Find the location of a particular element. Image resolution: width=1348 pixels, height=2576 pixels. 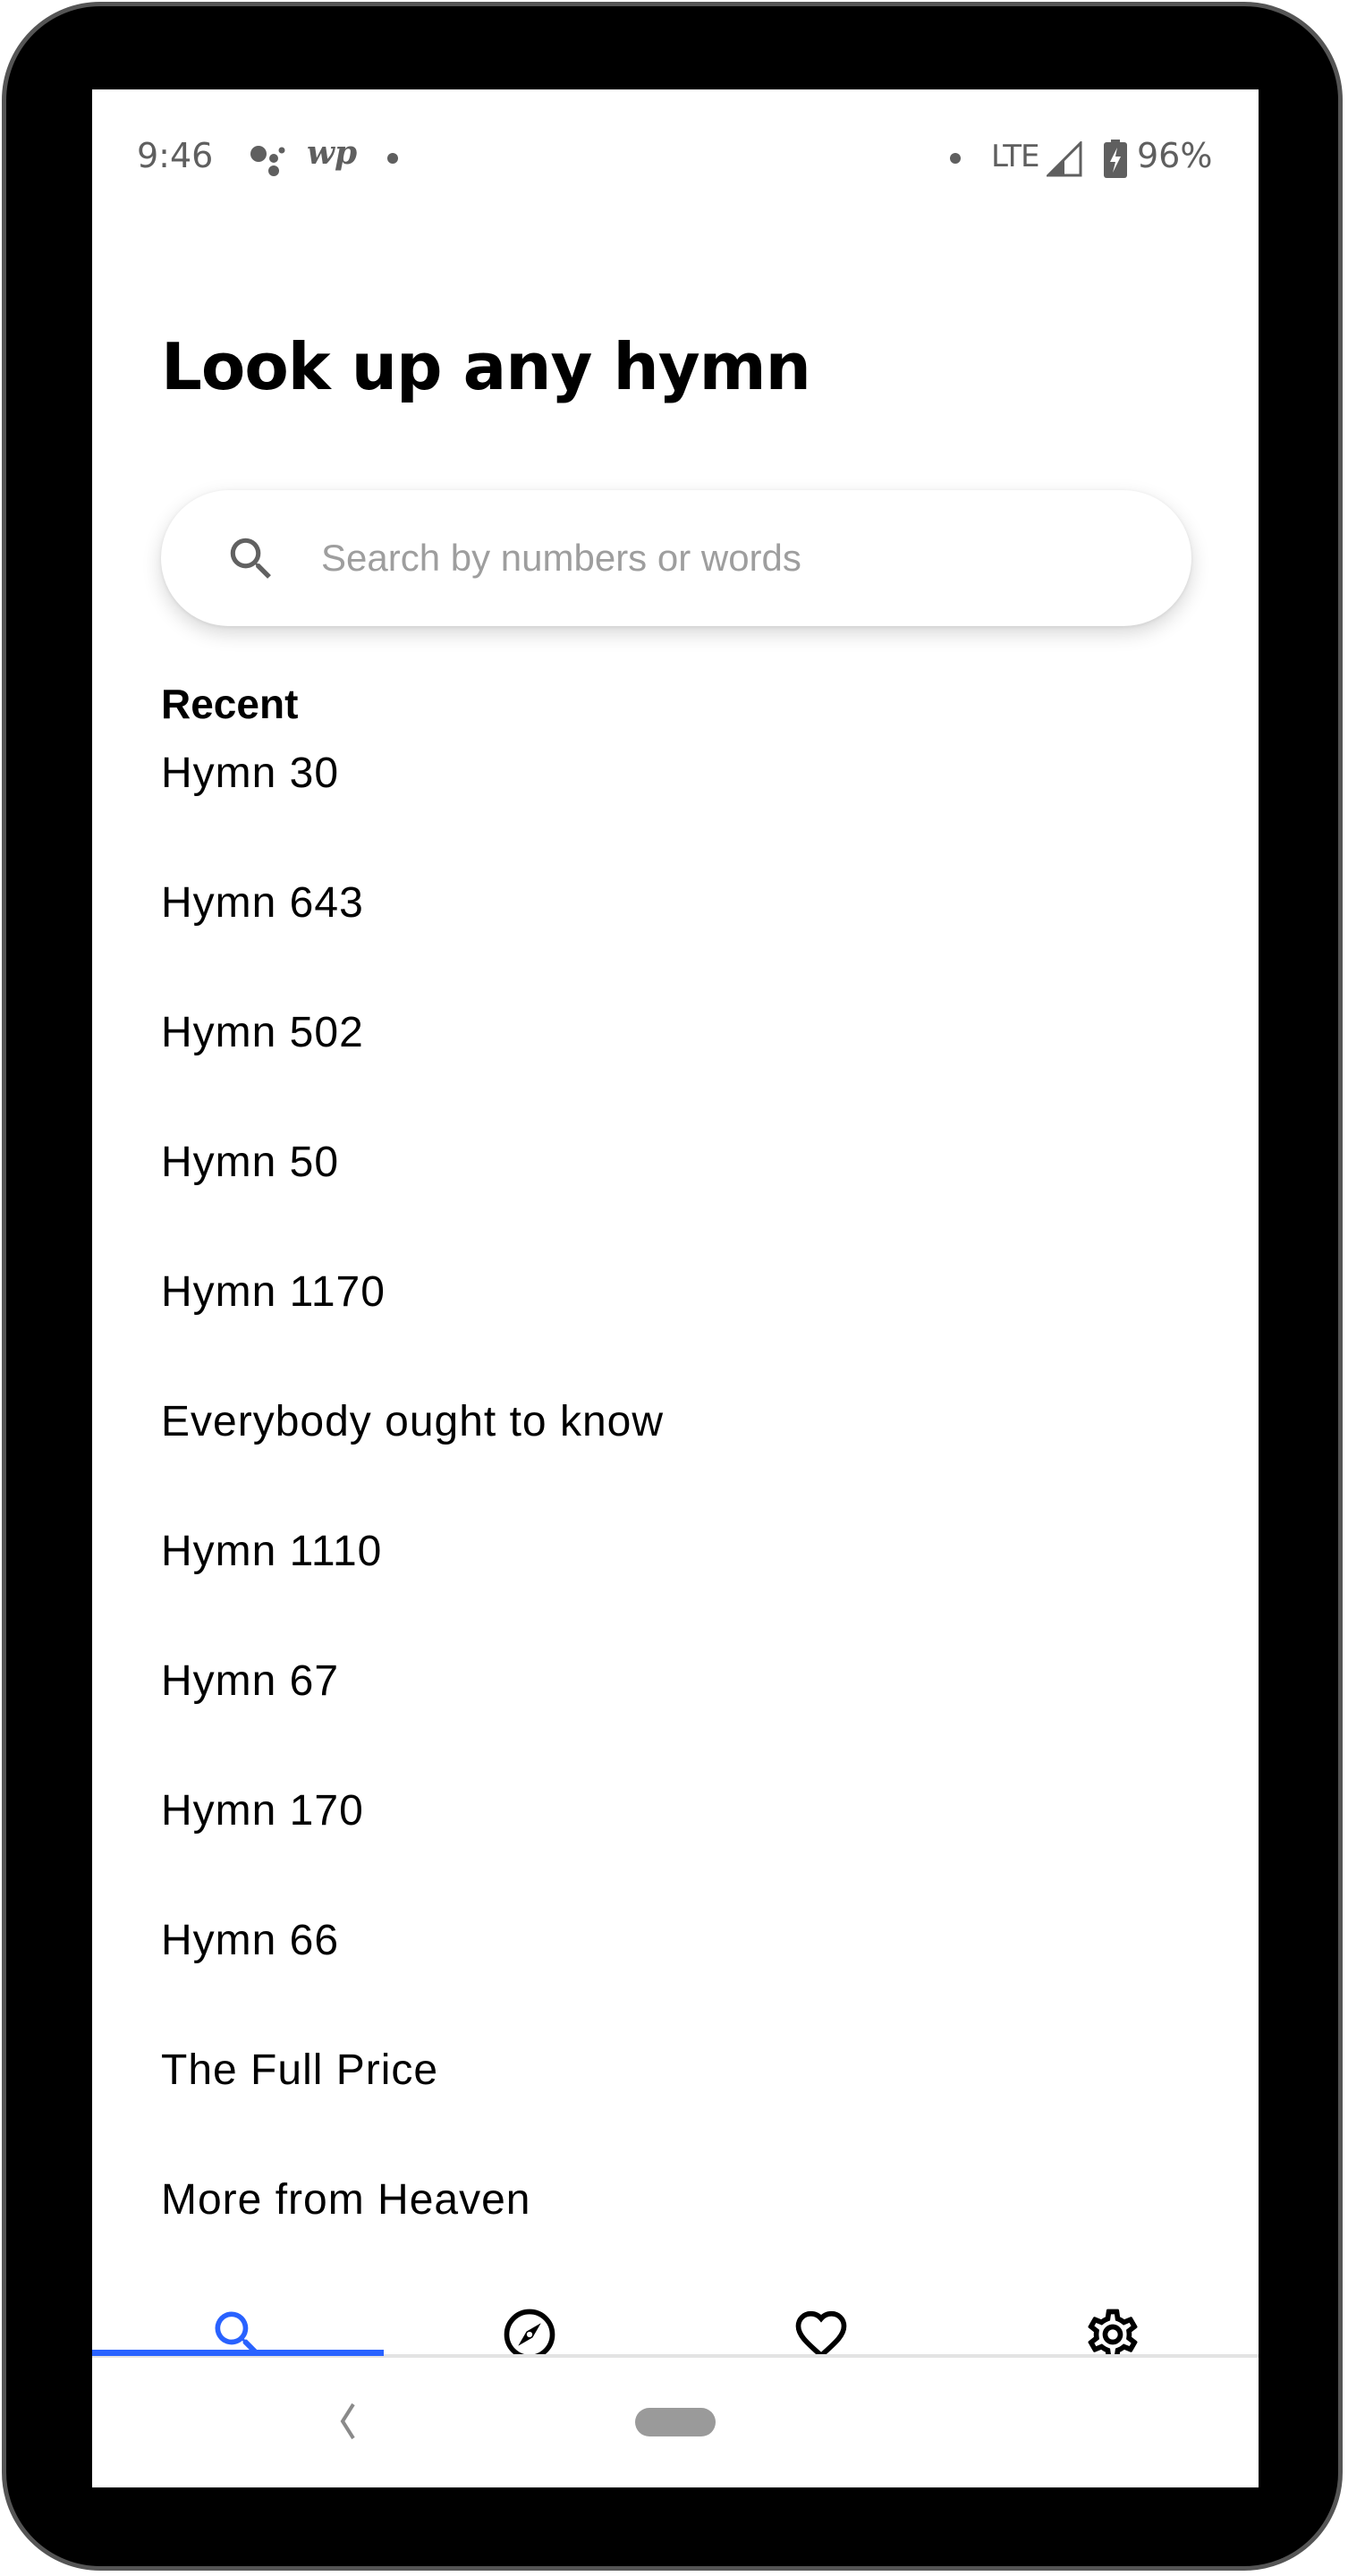

battery-charging-icon is located at coordinates (1115, 159).